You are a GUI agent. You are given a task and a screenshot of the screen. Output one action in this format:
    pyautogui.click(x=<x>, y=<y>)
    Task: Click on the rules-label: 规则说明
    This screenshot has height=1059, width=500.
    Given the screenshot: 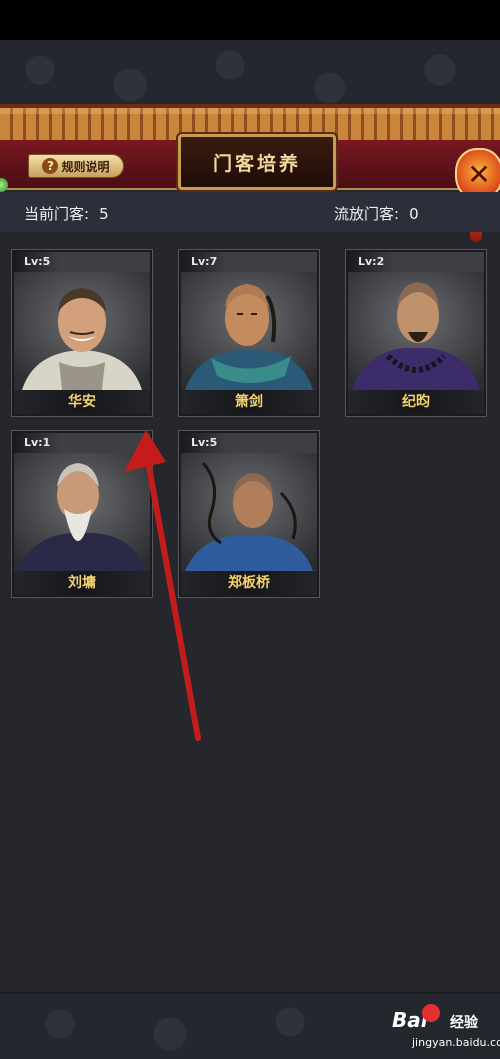 What is the action you would take?
    pyautogui.click(x=85, y=166)
    